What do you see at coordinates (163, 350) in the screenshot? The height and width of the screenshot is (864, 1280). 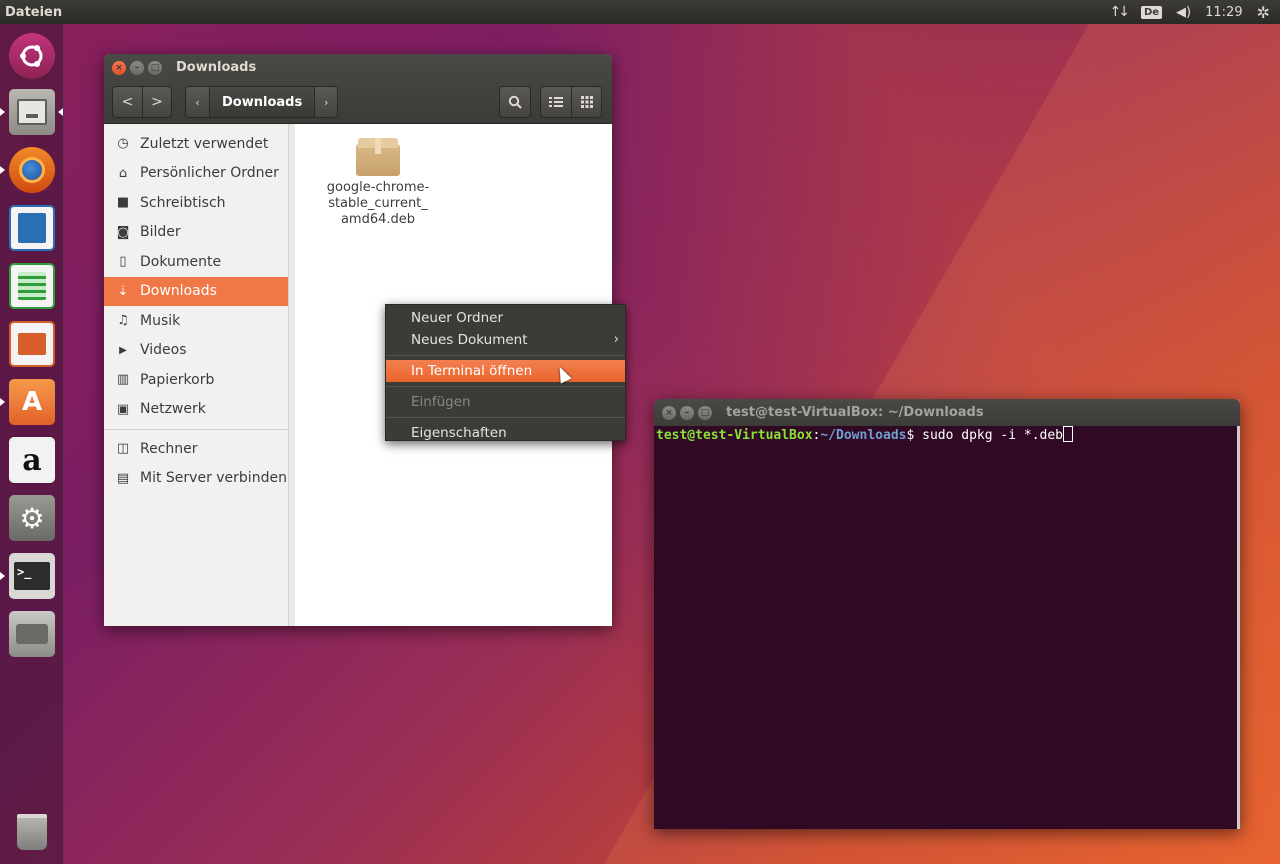 I see `sidebar-item-label: Videos` at bounding box center [163, 350].